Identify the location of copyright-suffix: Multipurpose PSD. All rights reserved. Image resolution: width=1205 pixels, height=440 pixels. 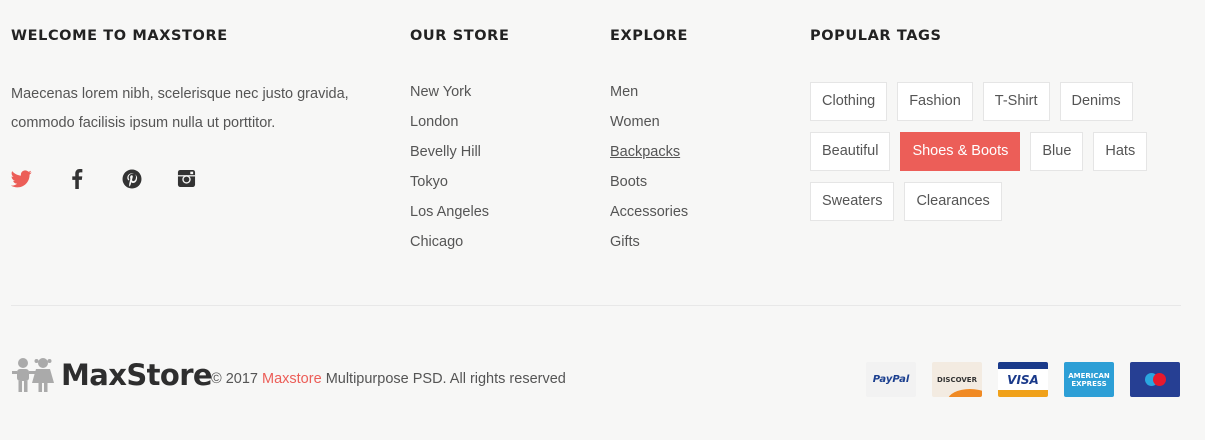
(445, 379).